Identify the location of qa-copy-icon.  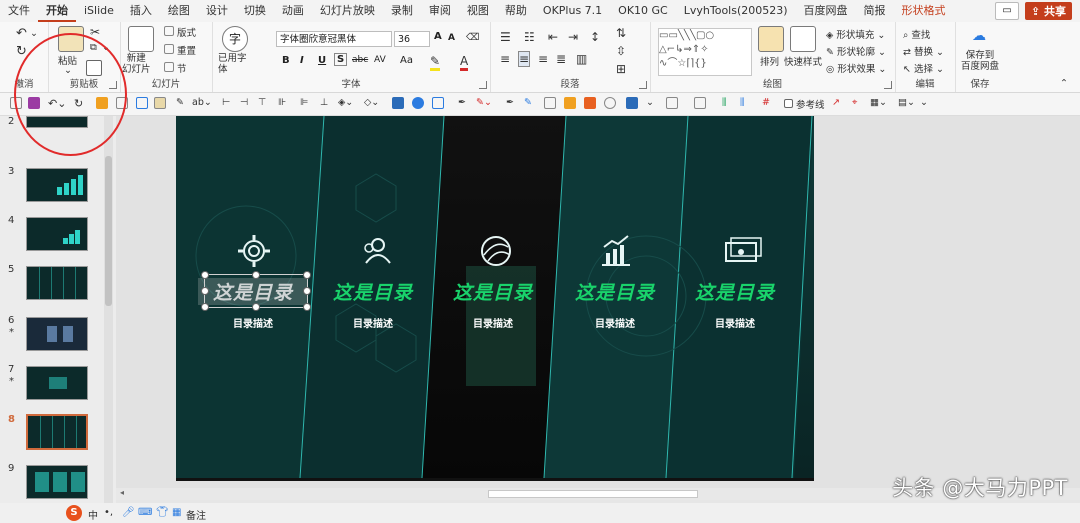
(550, 103).